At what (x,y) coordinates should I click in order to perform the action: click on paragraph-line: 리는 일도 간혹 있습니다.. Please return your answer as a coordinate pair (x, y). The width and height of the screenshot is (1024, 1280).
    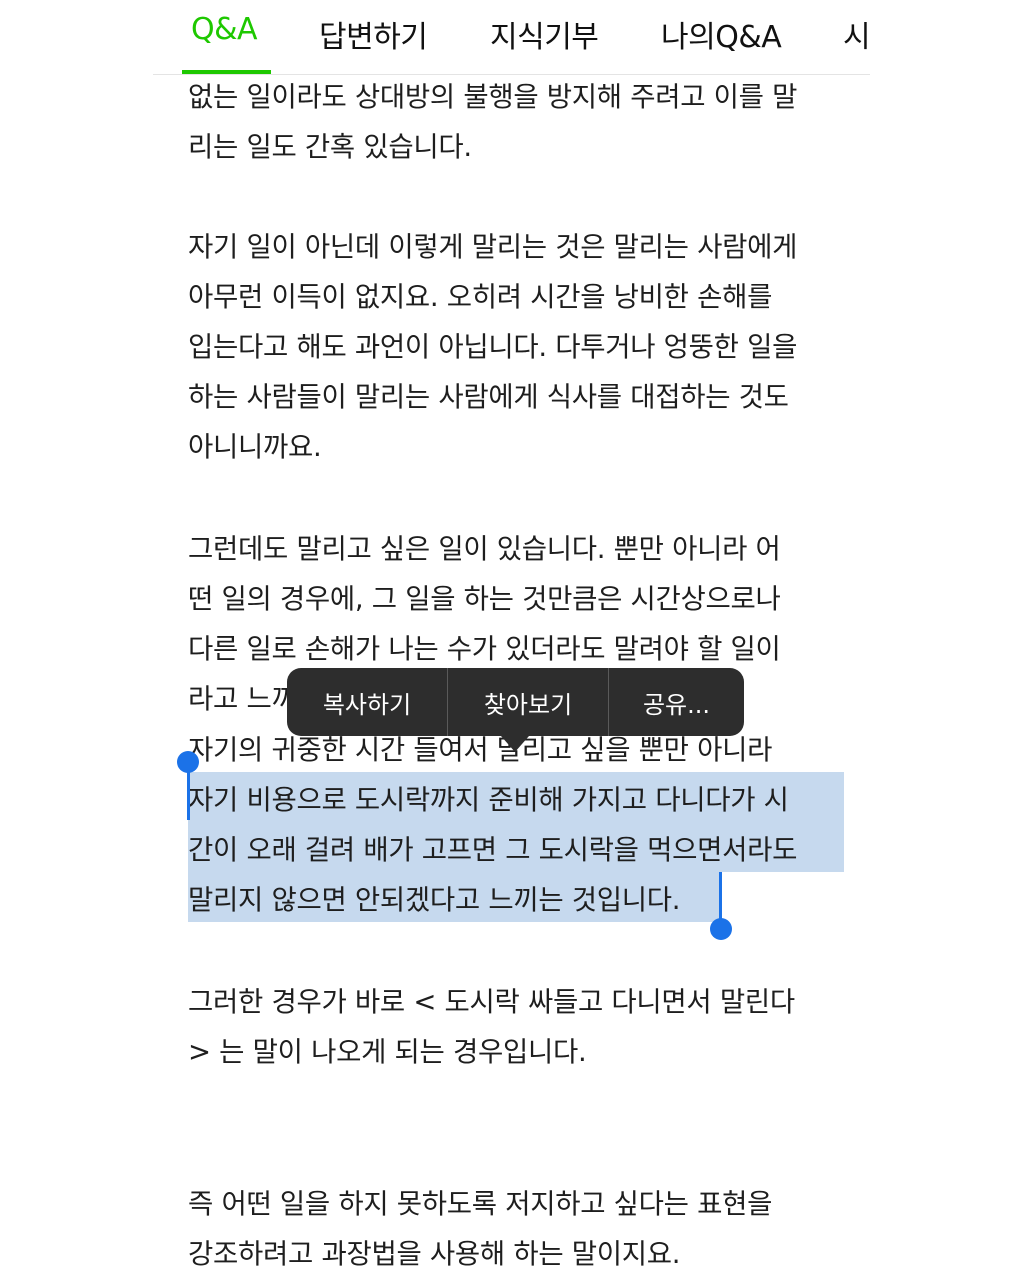
    Looking at the image, I should click on (330, 147).